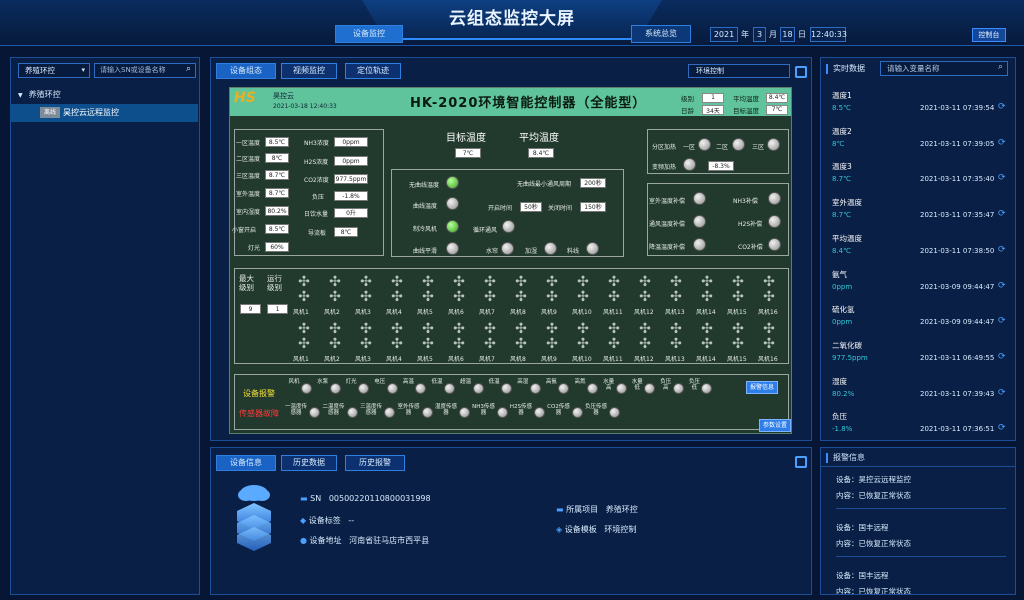 This screenshot has height=600, width=1024. What do you see at coordinates (957, 179) in the screenshot?
I see `variable-time: 2021-03-11 07:35:40` at bounding box center [957, 179].